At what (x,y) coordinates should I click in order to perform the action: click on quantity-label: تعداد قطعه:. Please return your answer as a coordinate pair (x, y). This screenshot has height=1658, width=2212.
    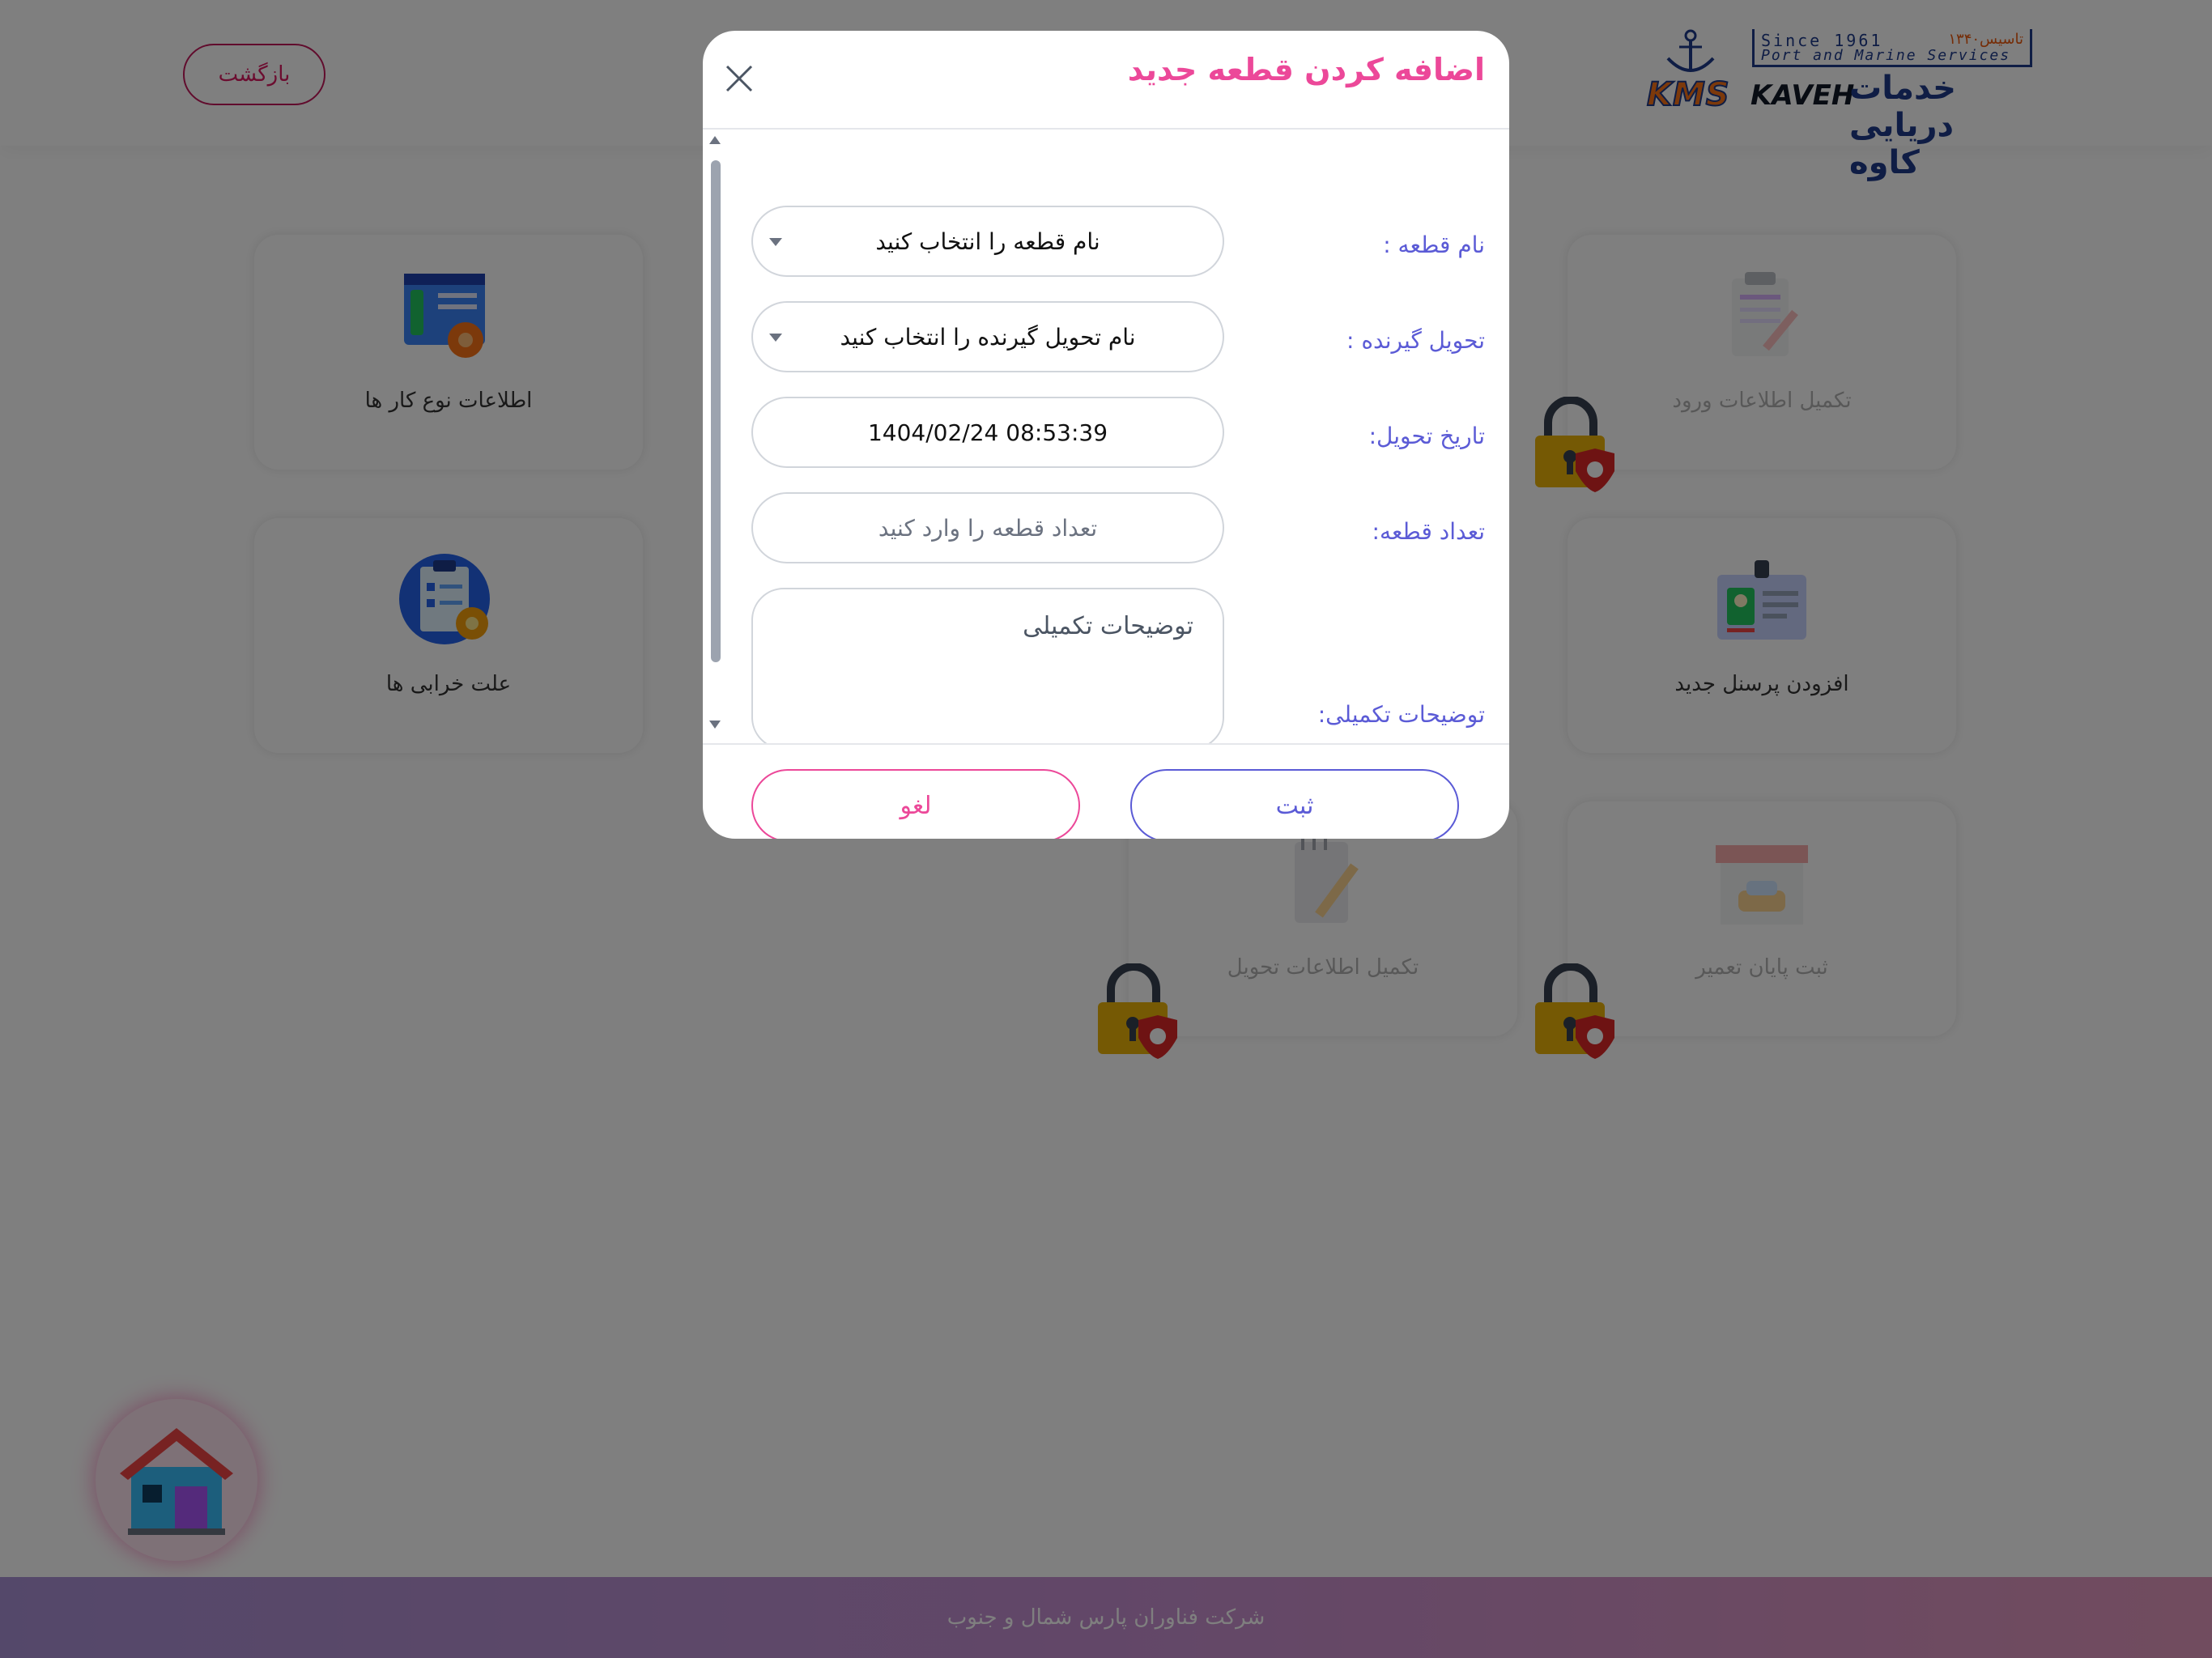
    Looking at the image, I should click on (1429, 531).